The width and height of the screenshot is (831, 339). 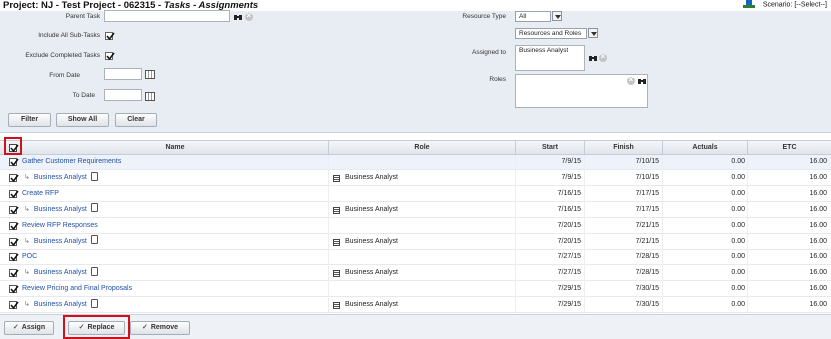 What do you see at coordinates (82, 120) in the screenshot?
I see `show-all-button: Show All` at bounding box center [82, 120].